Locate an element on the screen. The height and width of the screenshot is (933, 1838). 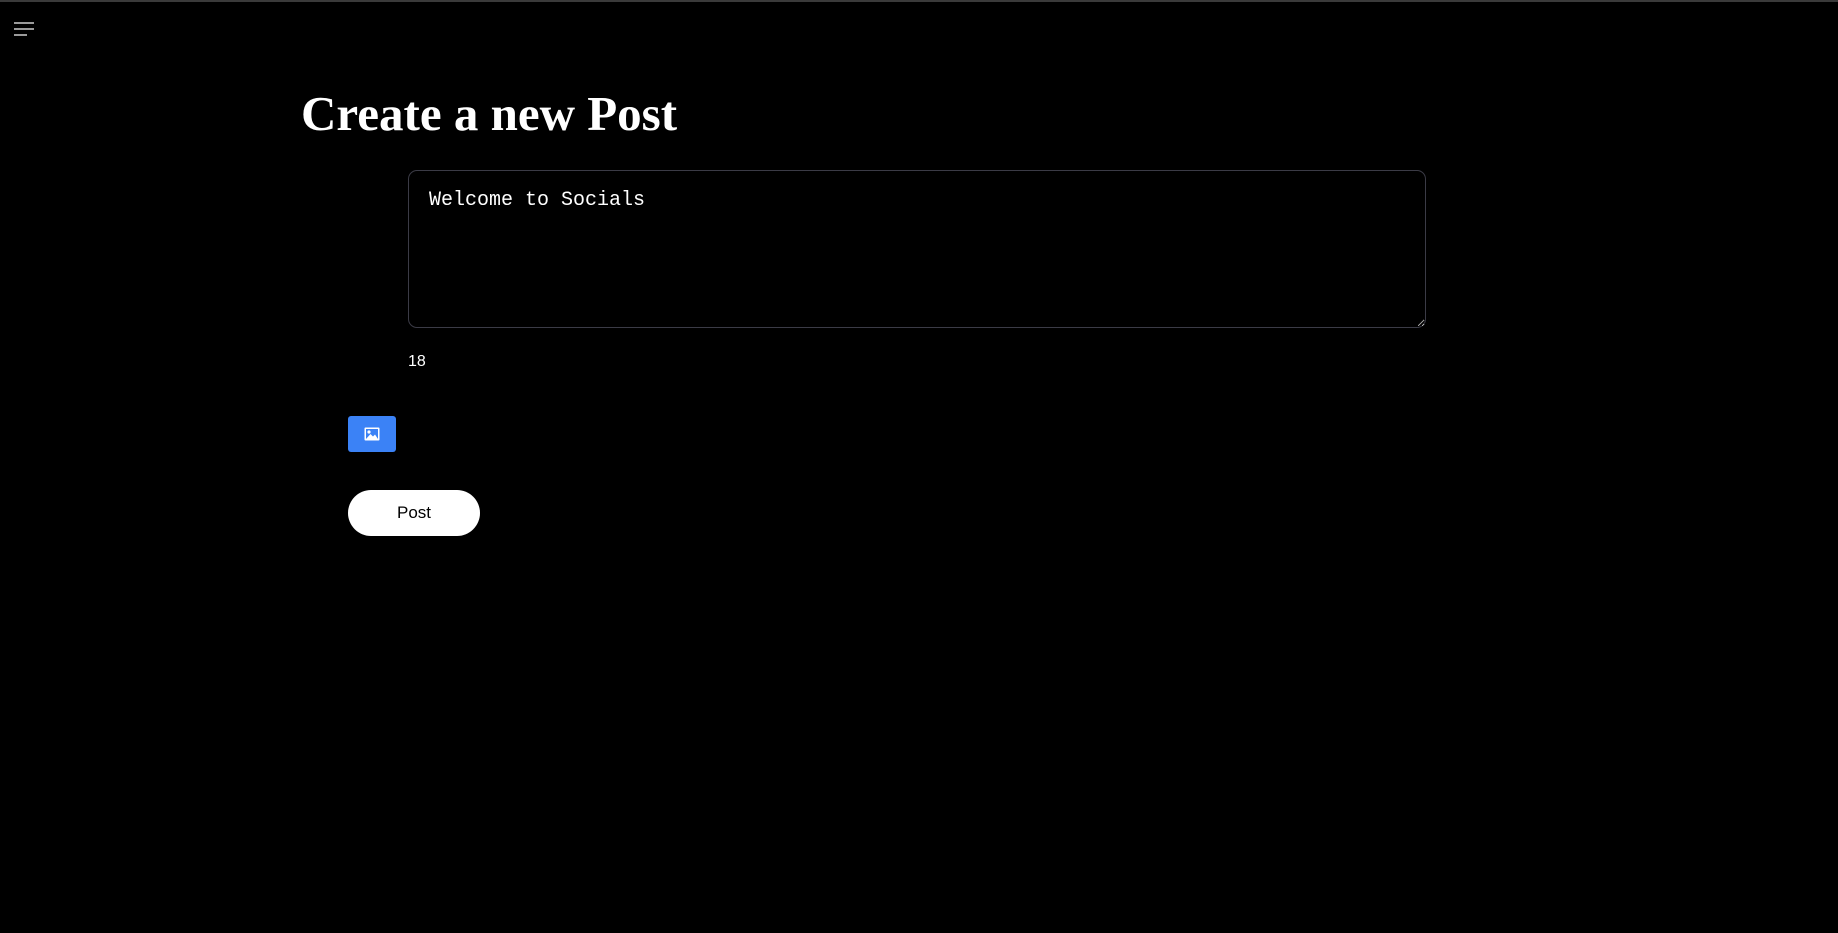
add-image-button is located at coordinates (372, 434).